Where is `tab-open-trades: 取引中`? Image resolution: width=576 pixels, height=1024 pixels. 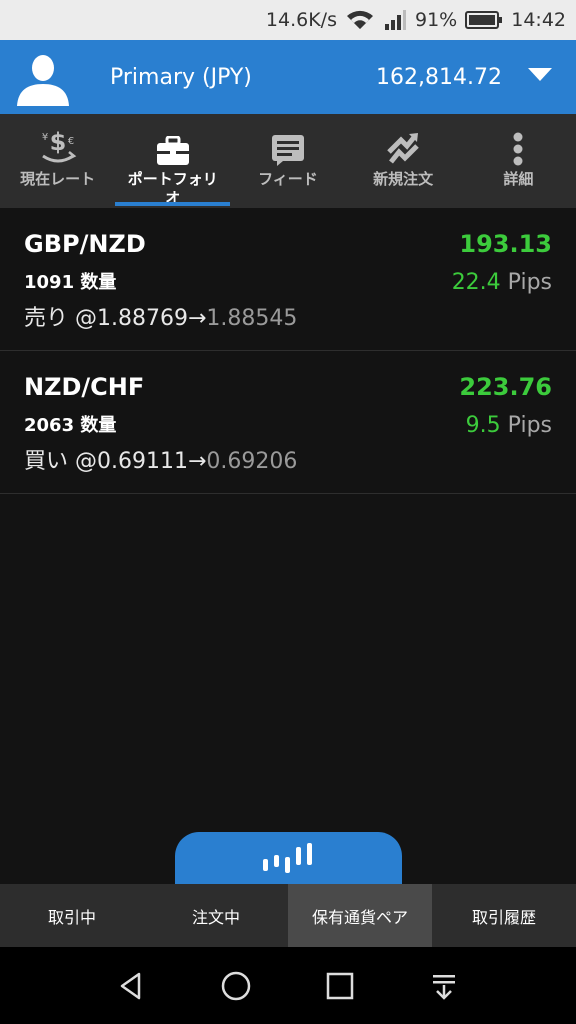 tab-open-trades: 取引中 is located at coordinates (72, 915).